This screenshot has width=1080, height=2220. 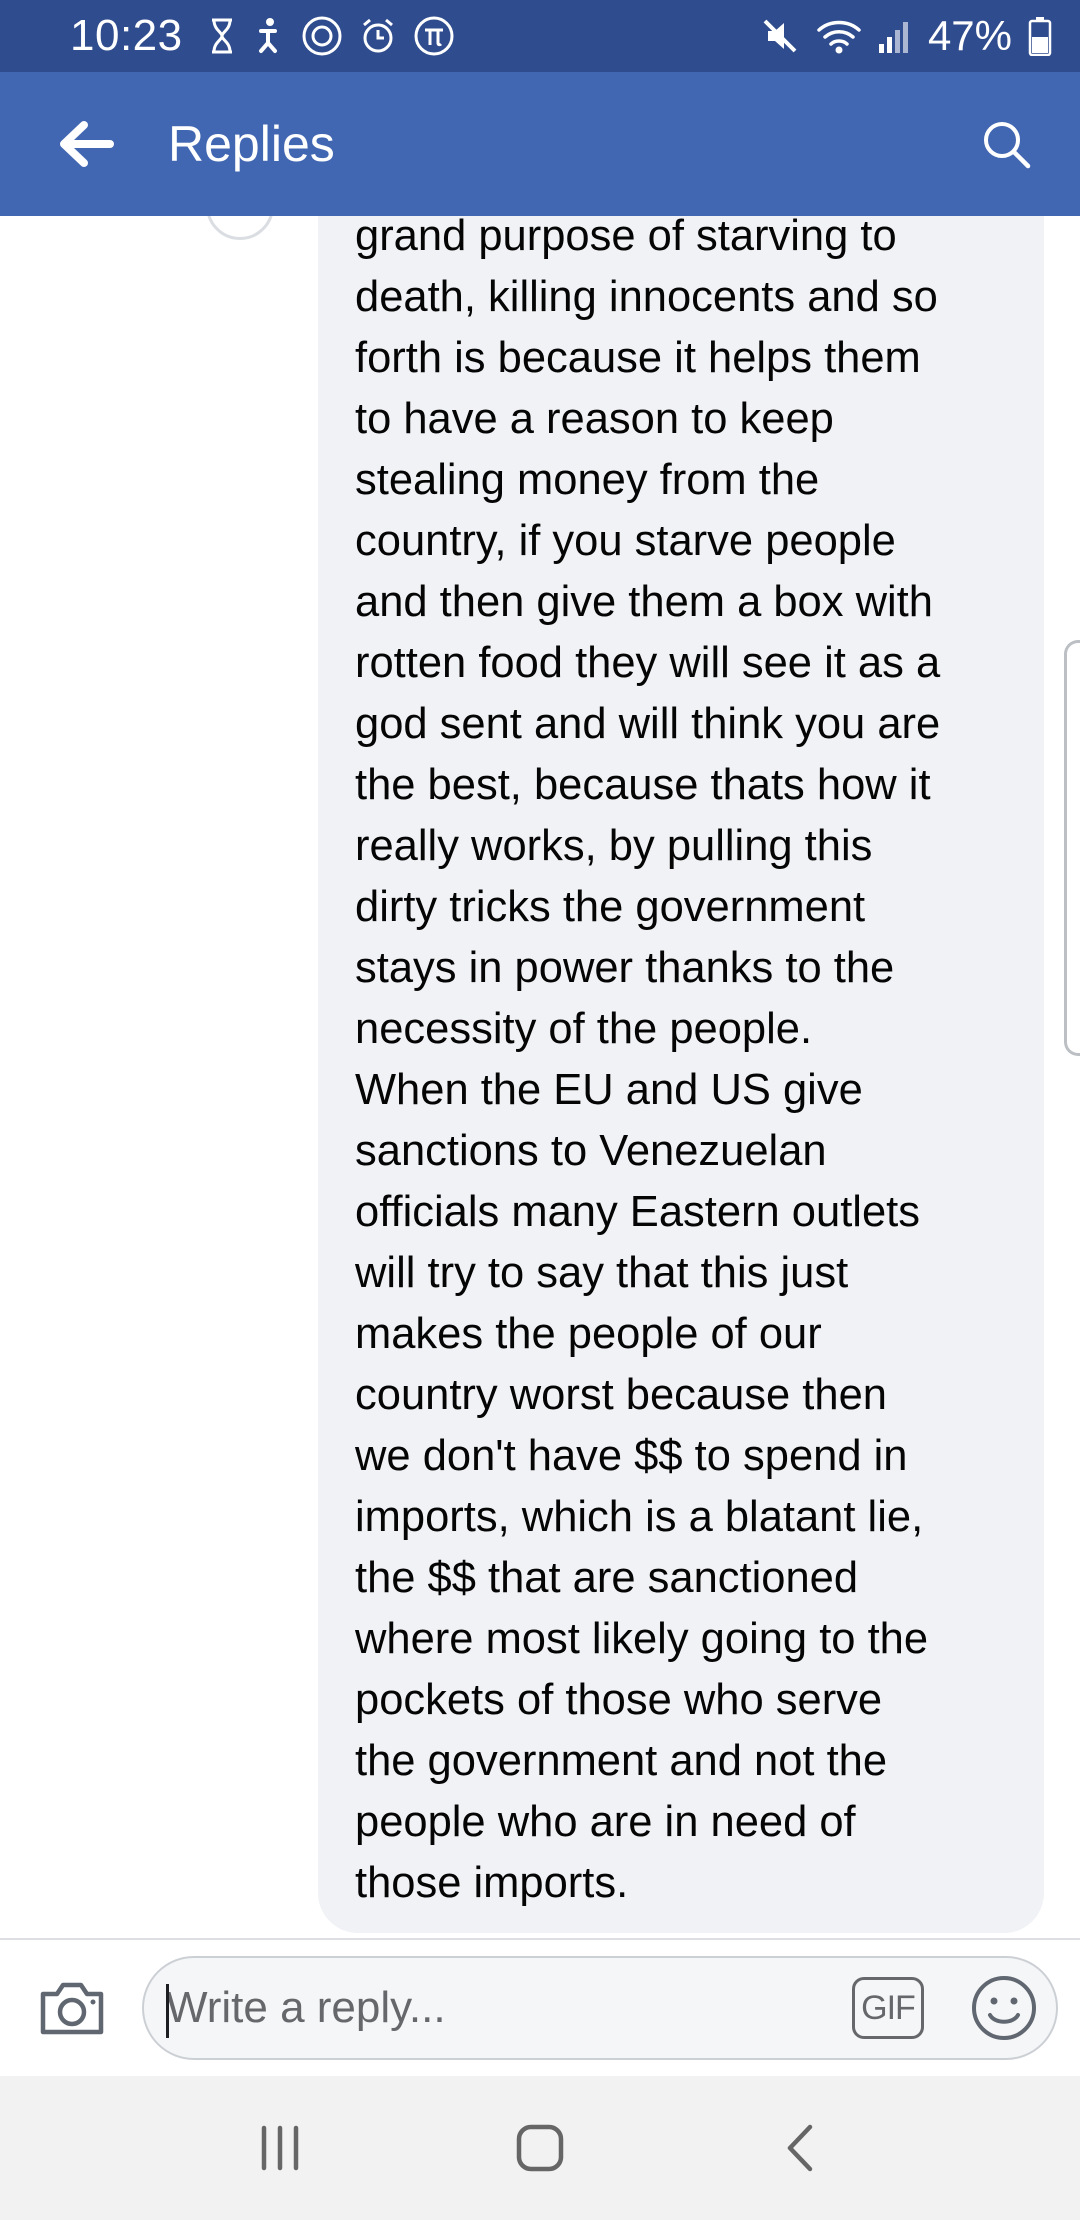 I want to click on status-time: 10:23, so click(x=126, y=35).